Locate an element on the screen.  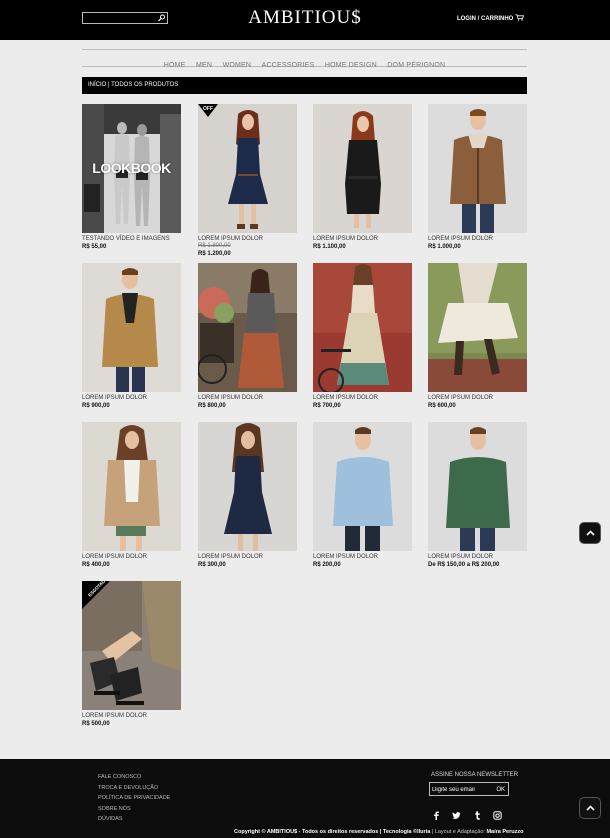
product-price: R$ 600,00 is located at coordinates (442, 406).